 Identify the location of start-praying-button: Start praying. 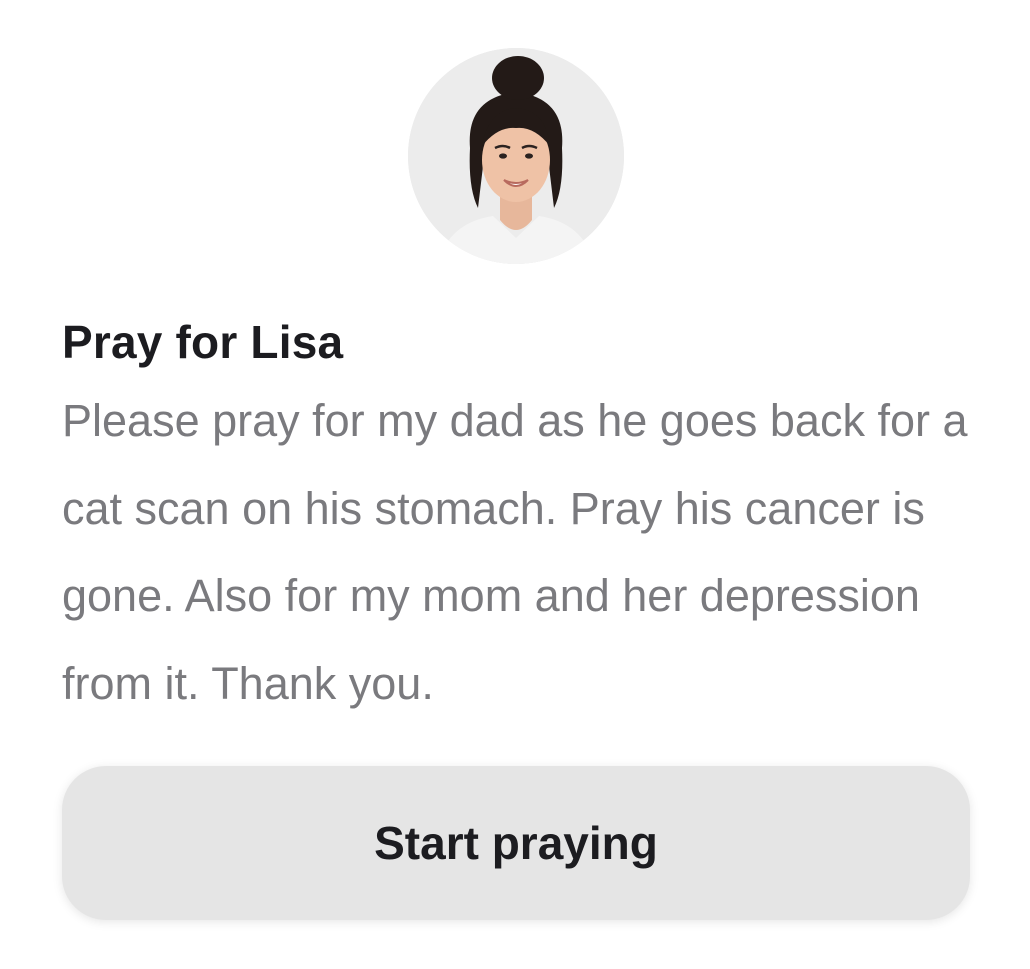
(516, 843).